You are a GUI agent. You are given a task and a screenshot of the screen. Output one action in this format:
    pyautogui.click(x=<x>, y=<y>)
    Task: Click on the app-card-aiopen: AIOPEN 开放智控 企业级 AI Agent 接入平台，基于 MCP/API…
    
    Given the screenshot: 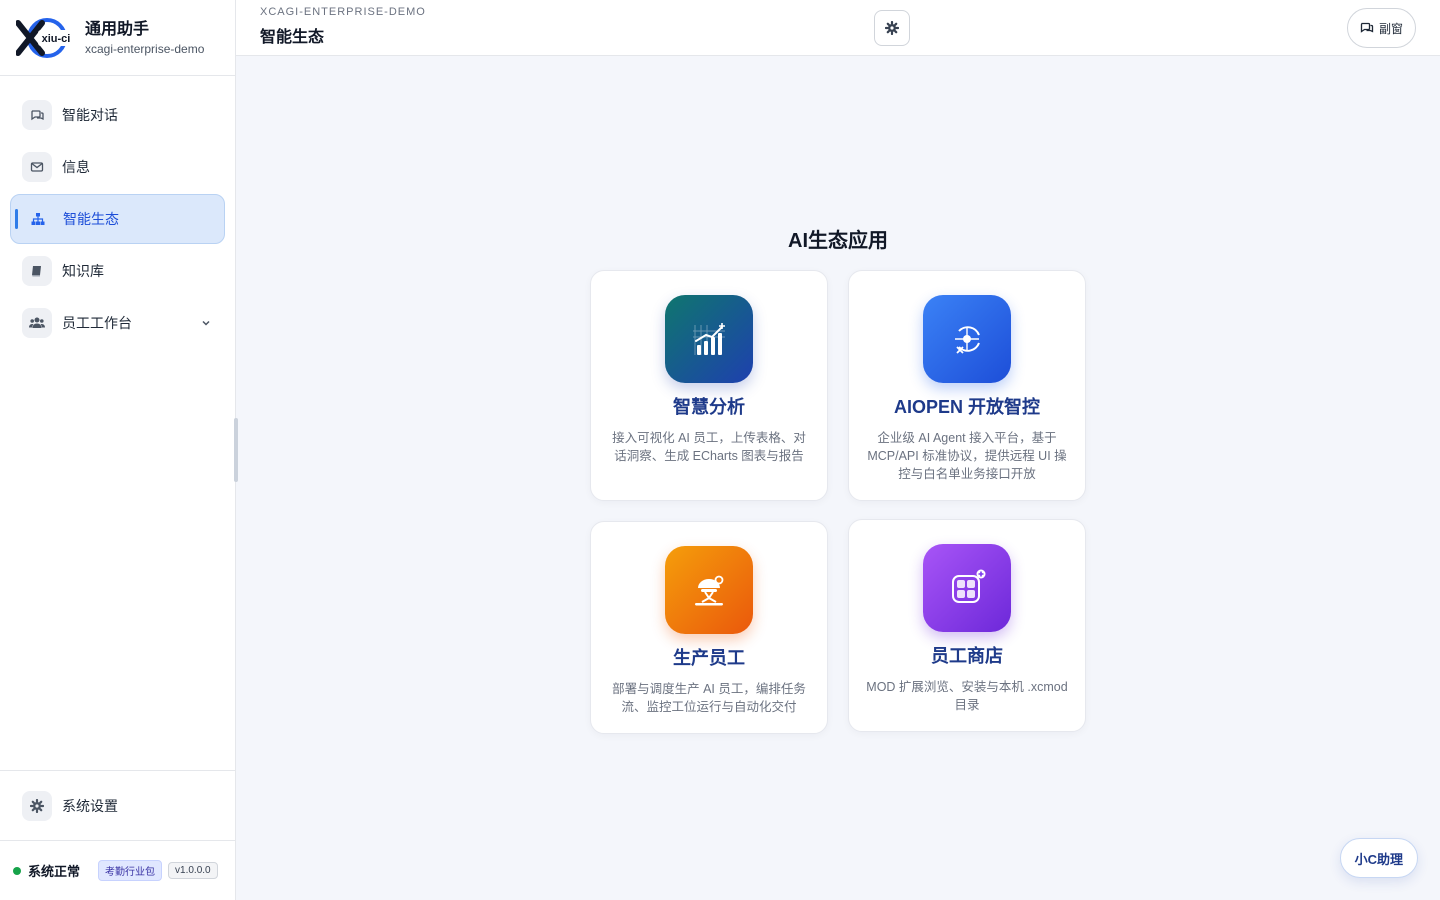 What is the action you would take?
    pyautogui.click(x=967, y=385)
    